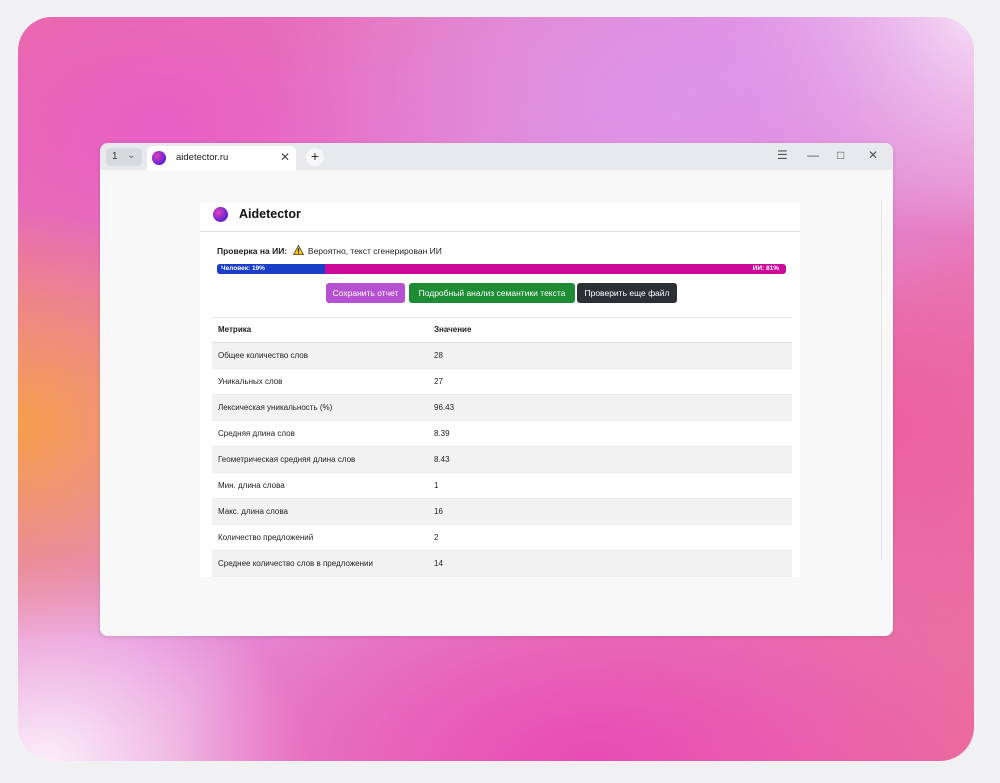 The width and height of the screenshot is (1000, 783). Describe the element at coordinates (270, 214) in the screenshot. I see `site-brand: Aidetector` at that location.